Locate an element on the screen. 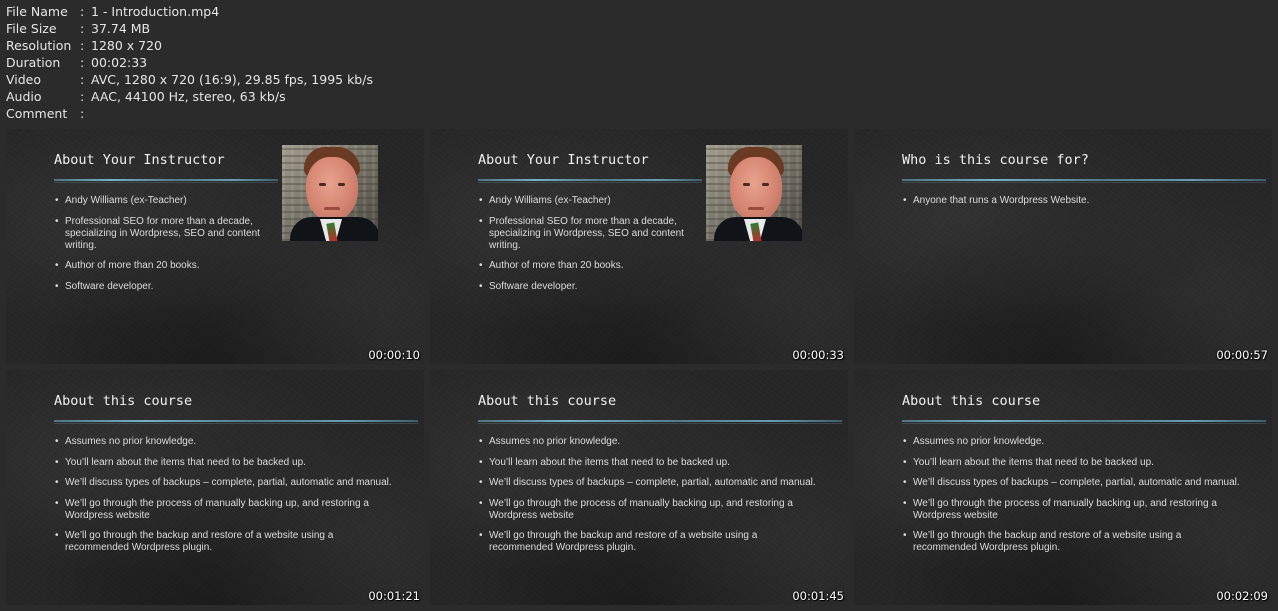 The width and height of the screenshot is (1278, 611). duration-row: Duration : 00:02:33 is located at coordinates (189, 62).